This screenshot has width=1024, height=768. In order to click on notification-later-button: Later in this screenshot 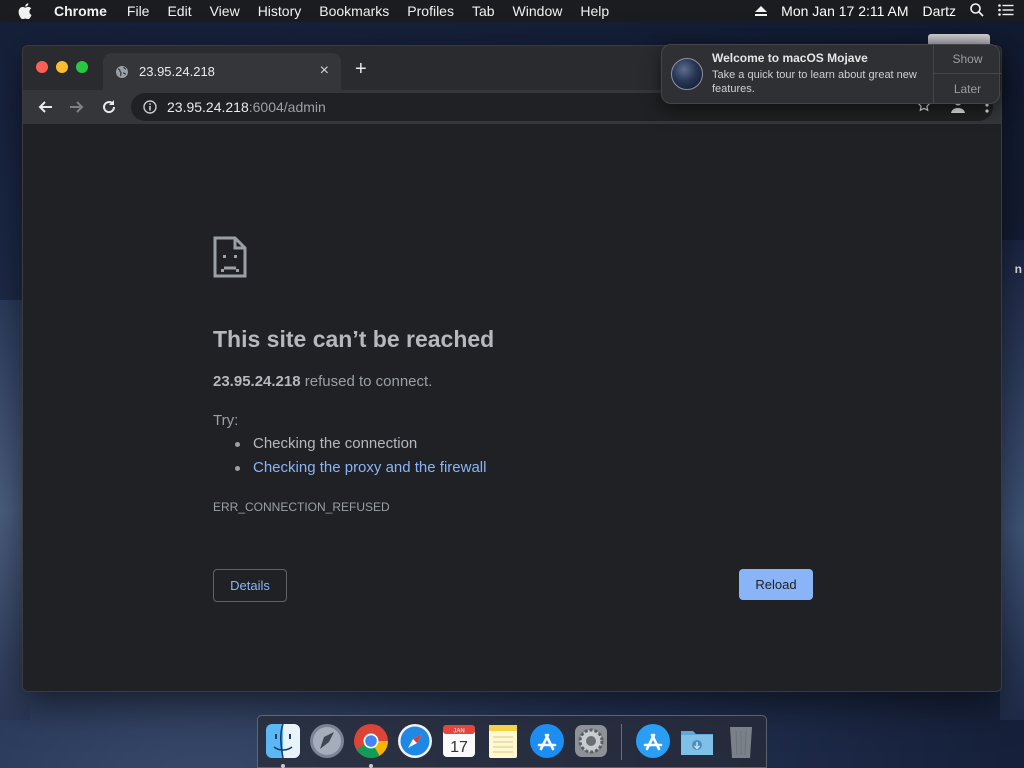, I will do `click(967, 88)`.